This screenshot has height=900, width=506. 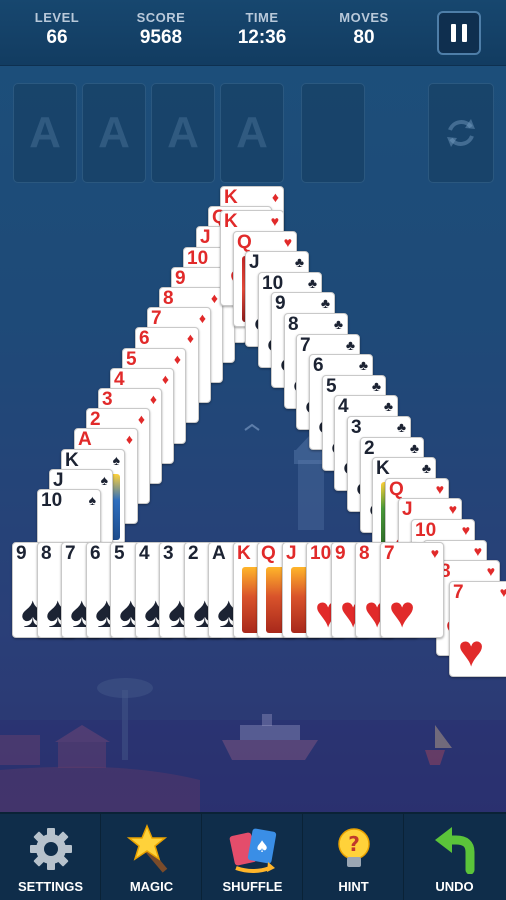 What do you see at coordinates (262, 29) in the screenshot?
I see `time-stat: TIME 12:36` at bounding box center [262, 29].